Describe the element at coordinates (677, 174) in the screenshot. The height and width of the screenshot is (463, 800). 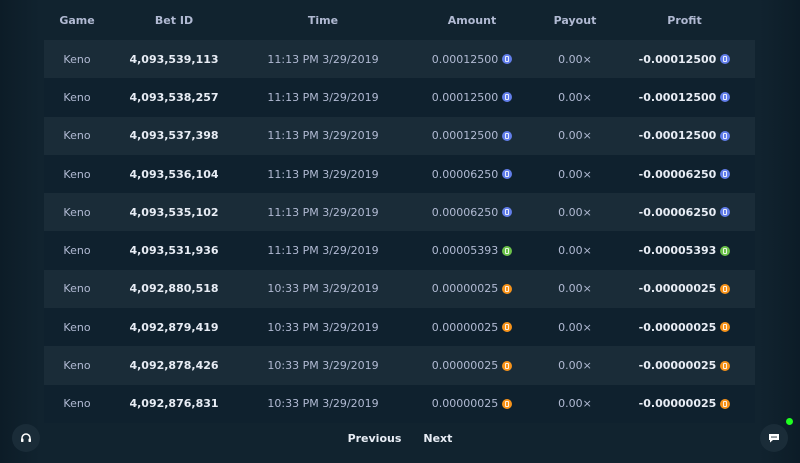
I see `profit-value: -0.00006250` at that location.